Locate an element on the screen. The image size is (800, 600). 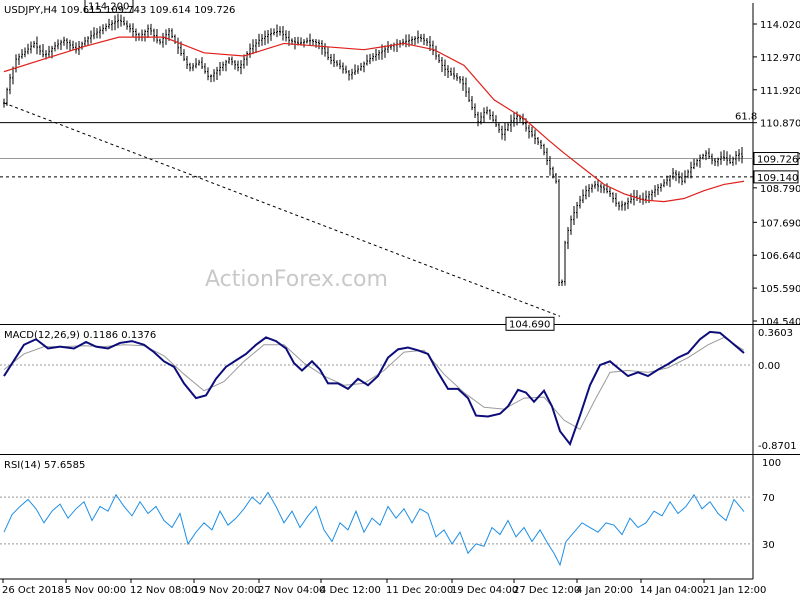
rsi-tick-label: 70 is located at coordinates (768, 498).